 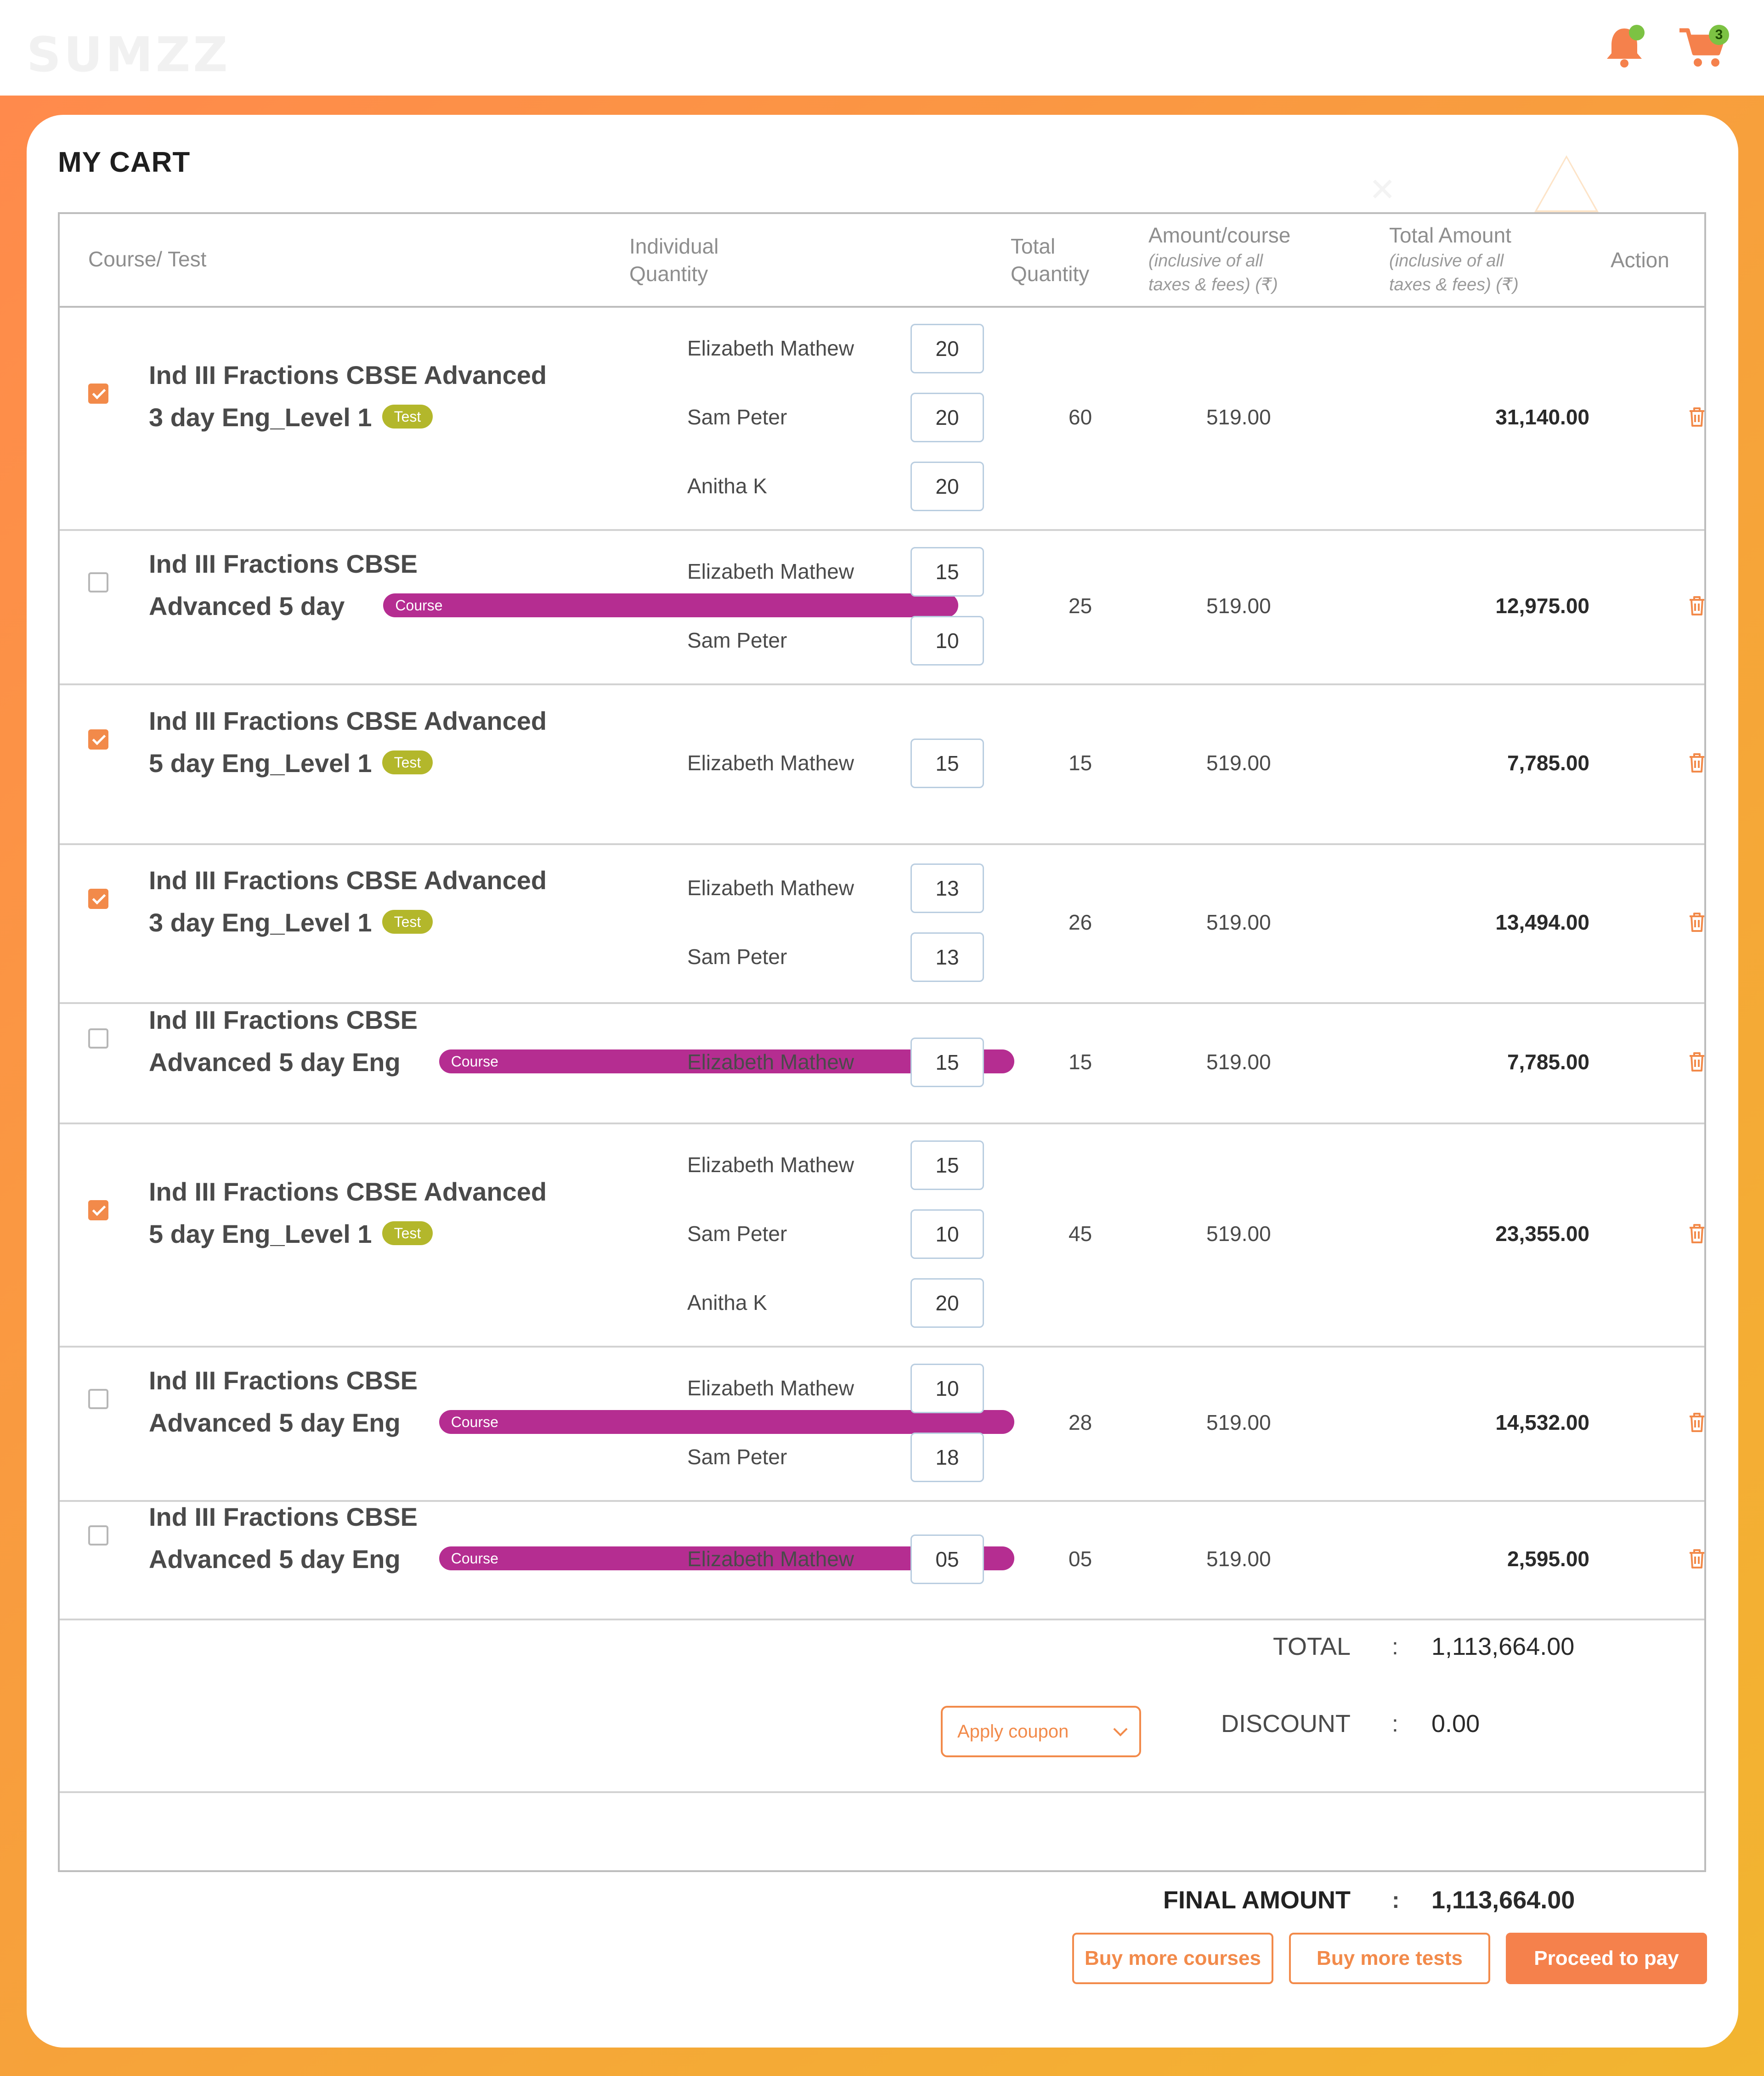 I want to click on col-total-quantity-line1: Total, so click(x=1033, y=246).